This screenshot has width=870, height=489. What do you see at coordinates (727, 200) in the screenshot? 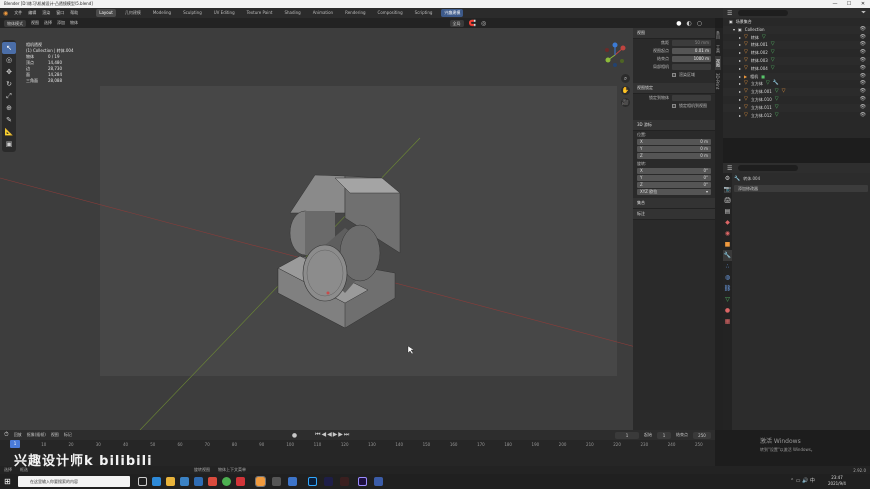
I see `output-tab-icon: 🖨` at bounding box center [727, 200].